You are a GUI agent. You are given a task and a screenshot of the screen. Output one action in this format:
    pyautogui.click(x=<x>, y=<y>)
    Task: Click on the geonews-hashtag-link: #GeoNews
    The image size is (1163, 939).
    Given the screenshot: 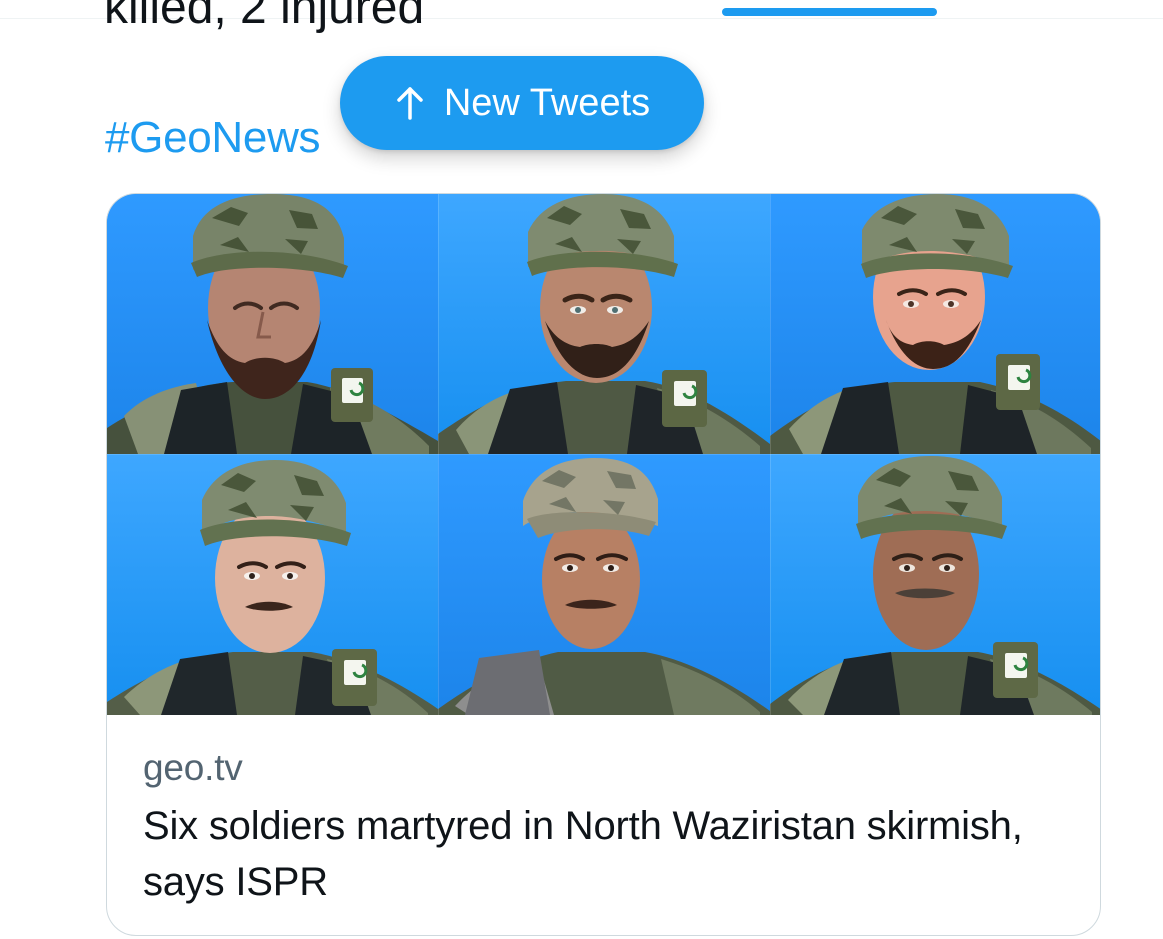 What is the action you would take?
    pyautogui.click(x=213, y=138)
    